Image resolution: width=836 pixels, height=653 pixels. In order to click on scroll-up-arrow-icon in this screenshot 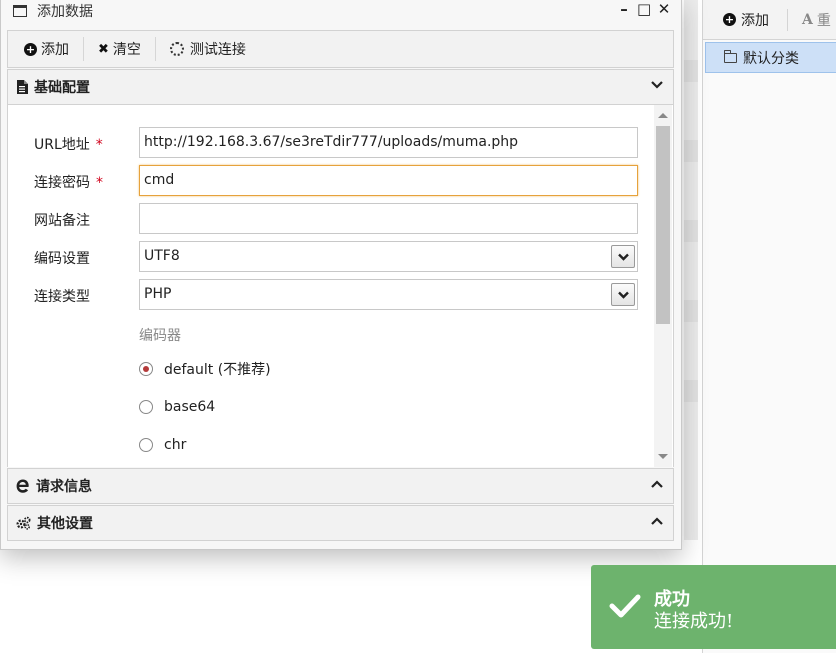, I will do `click(663, 115)`.